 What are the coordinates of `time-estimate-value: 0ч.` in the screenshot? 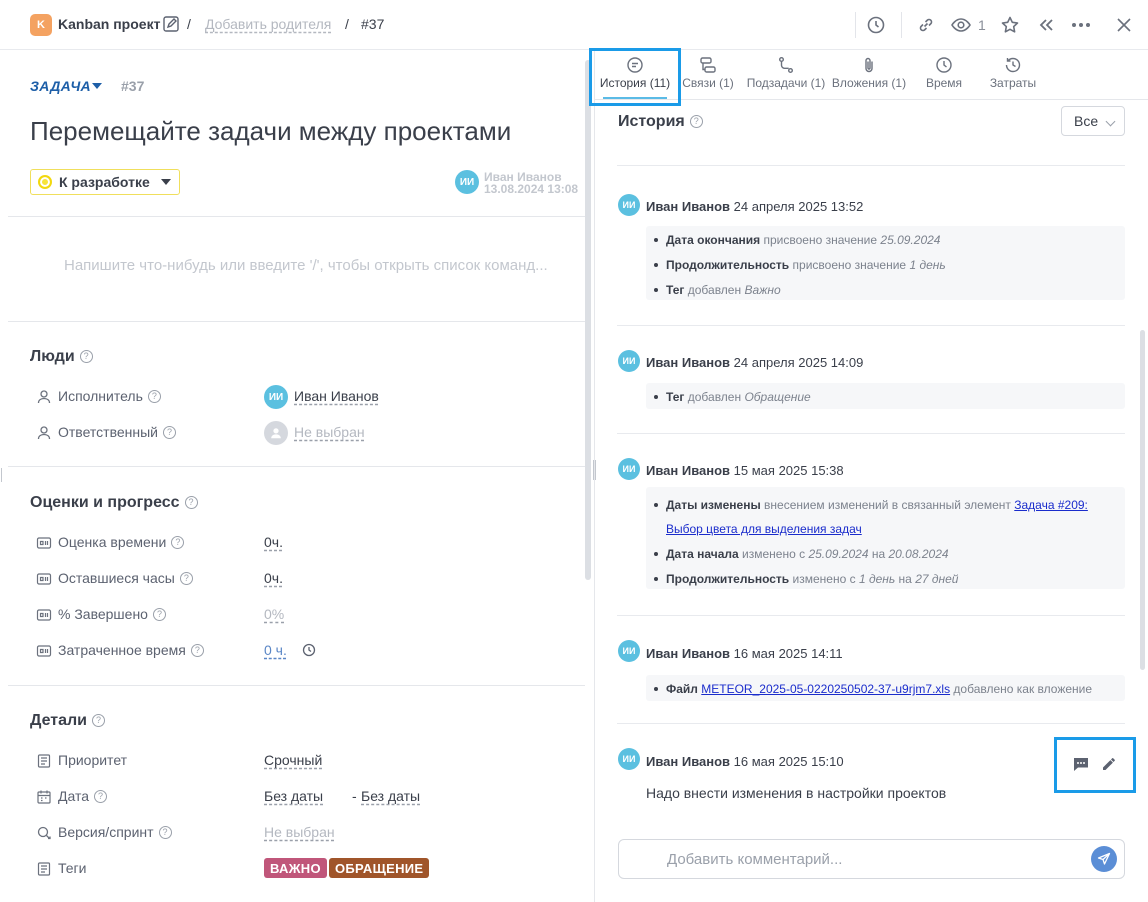 It's located at (273, 542).